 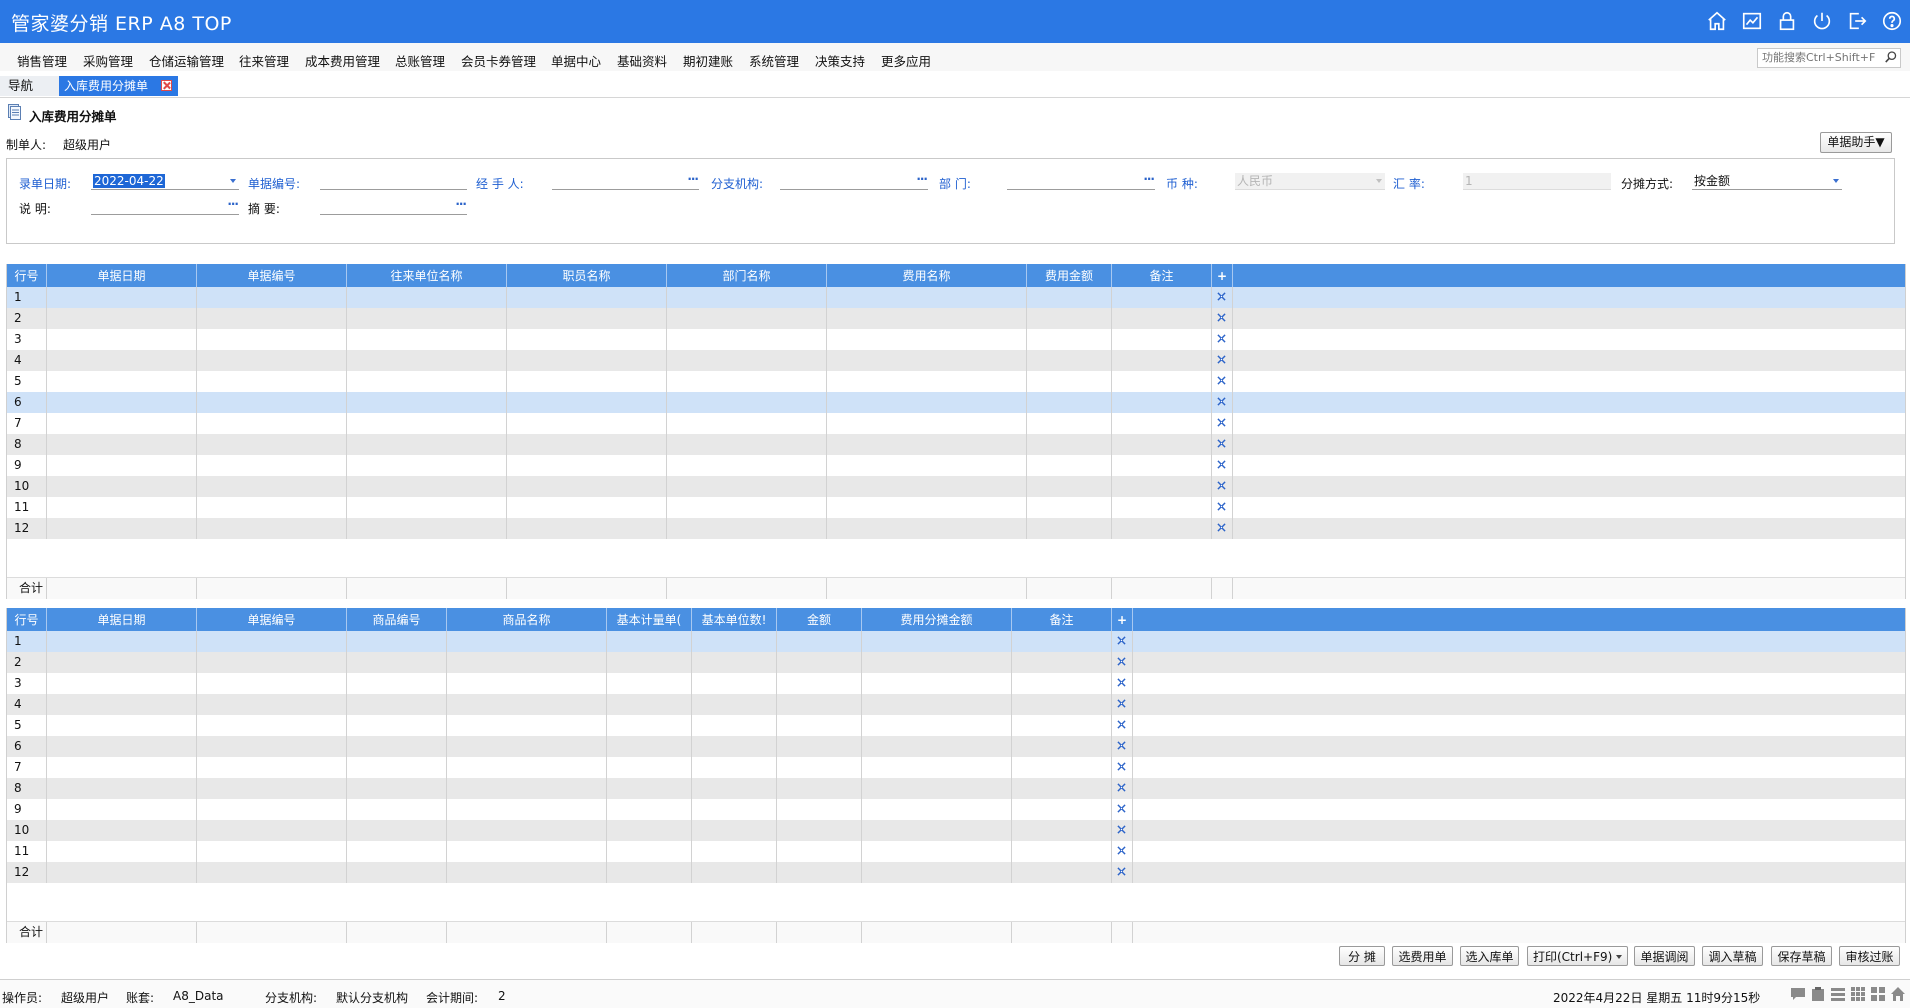 What do you see at coordinates (956, 788) in the screenshot?
I see `table-row: 8` at bounding box center [956, 788].